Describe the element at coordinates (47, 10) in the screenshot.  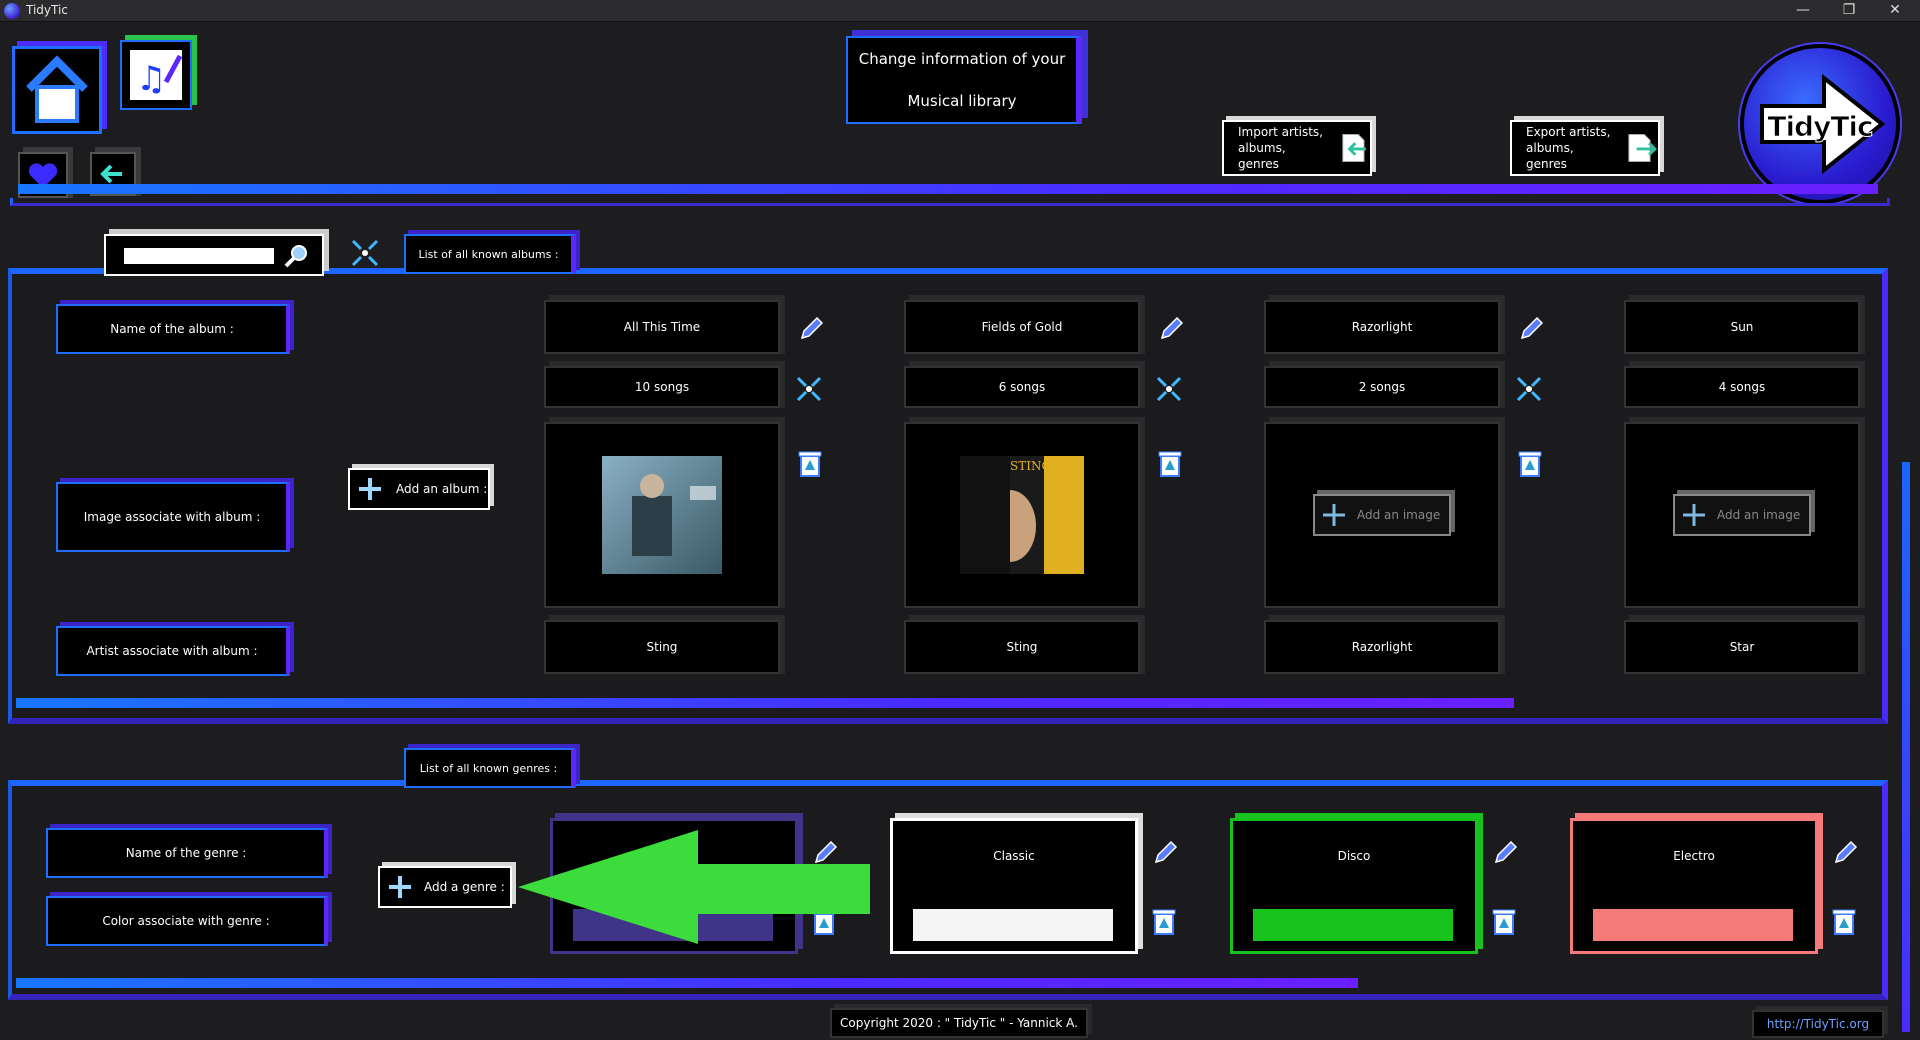
I see `window-title: TidyTic` at that location.